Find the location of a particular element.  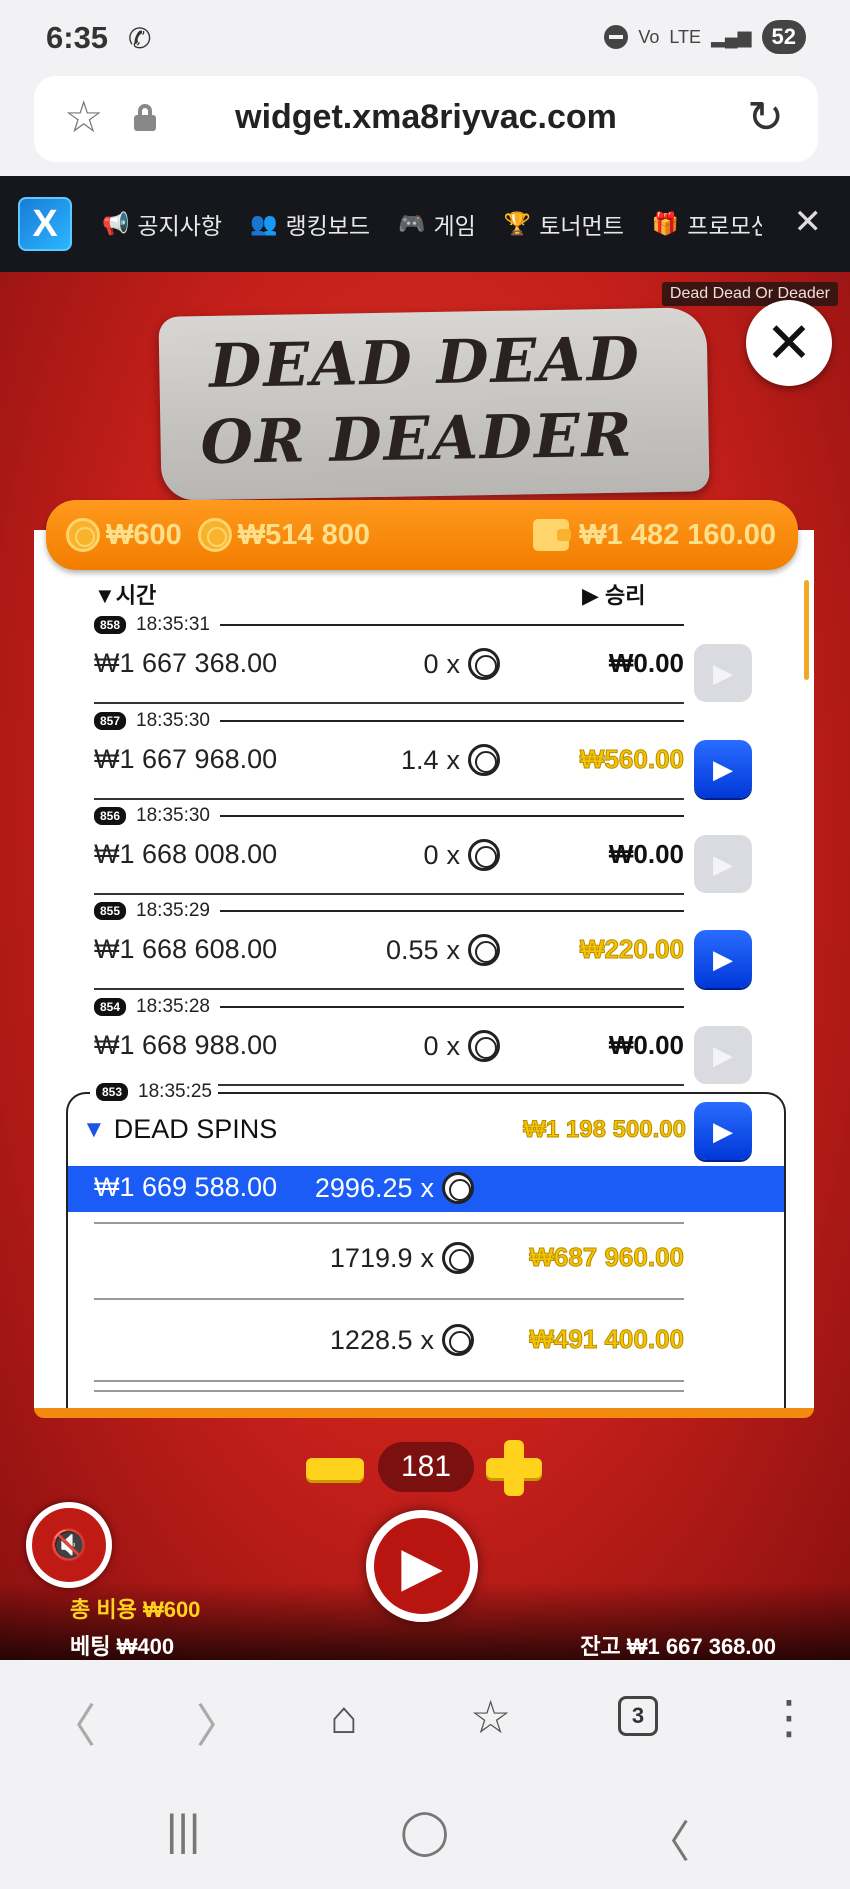

status-bar: 6:35 ✆ Vo LTE ▂▄▆ 52 is located at coordinates (425, 39).